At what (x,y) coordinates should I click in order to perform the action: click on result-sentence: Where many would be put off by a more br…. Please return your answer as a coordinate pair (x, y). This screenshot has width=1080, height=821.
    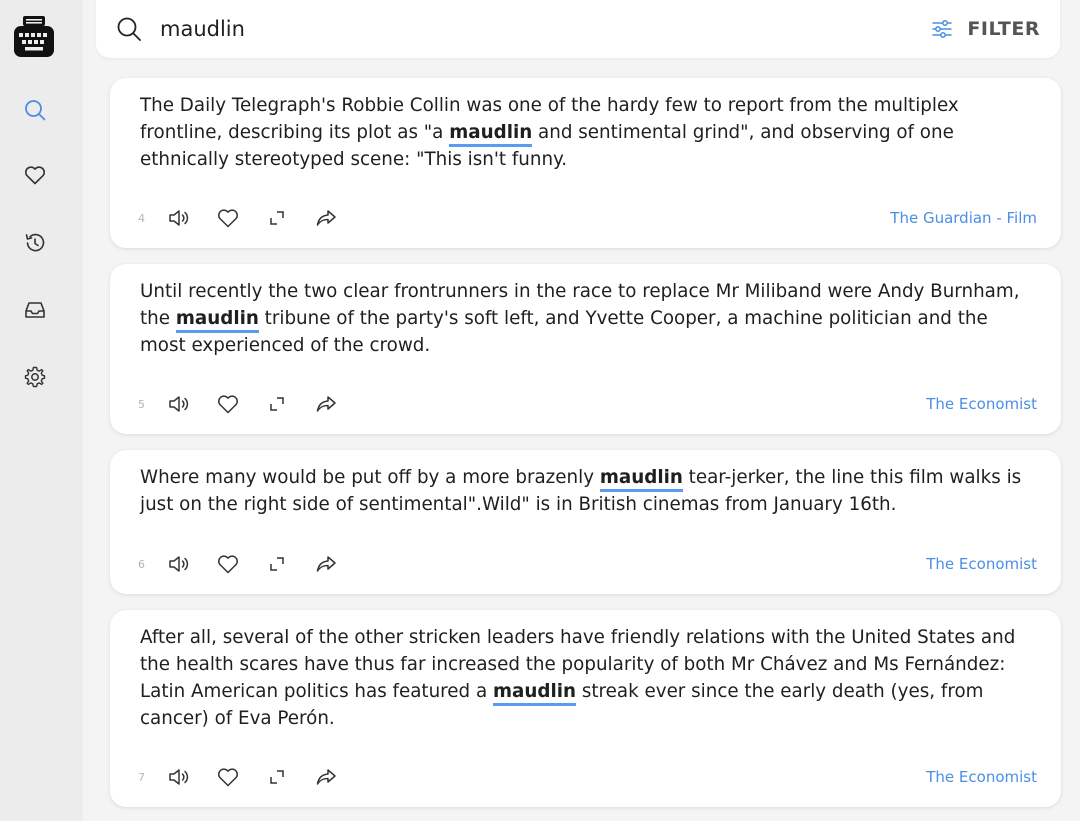
    Looking at the image, I should click on (587, 491).